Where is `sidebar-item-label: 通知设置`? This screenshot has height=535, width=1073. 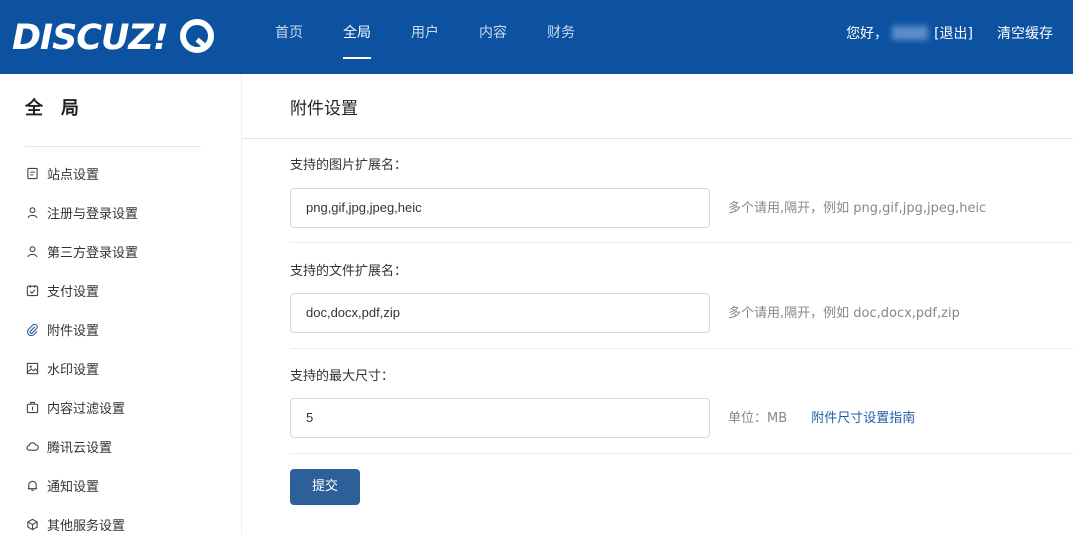
sidebar-item-label: 通知设置 is located at coordinates (73, 487).